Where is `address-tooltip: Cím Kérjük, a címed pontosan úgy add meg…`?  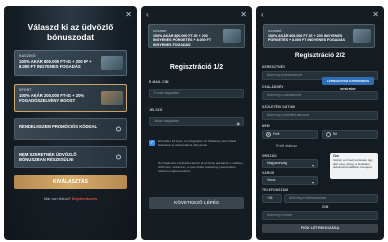 address-tooltip: Cím Kérjük, a címed pontosan úgy add meg… is located at coordinates (354, 166).